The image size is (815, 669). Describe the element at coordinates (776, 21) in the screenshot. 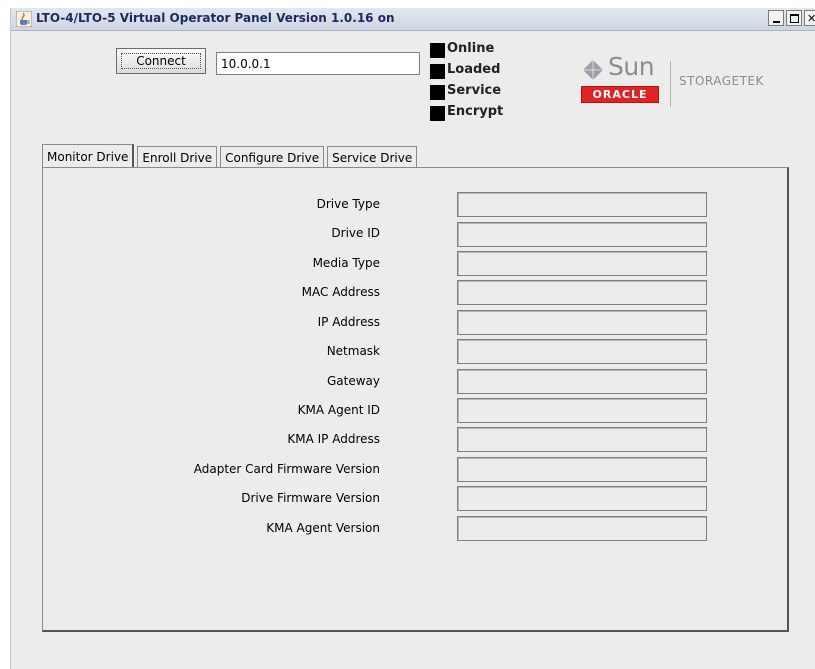

I see `minimize-icon` at that location.